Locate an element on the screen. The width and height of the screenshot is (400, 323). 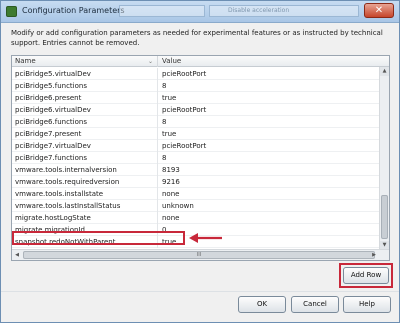
table-row: pciBridge6.functions 8 is located at coordinates (196, 122).